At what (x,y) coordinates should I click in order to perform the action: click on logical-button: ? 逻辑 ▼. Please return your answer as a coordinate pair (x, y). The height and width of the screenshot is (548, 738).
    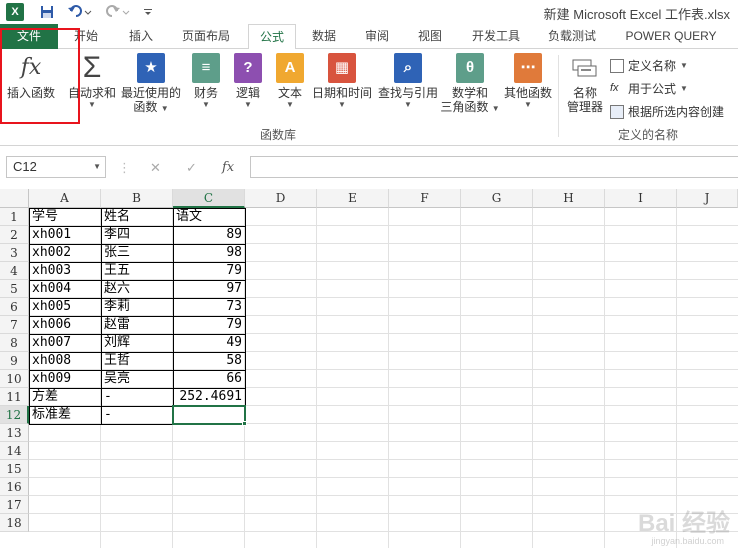
    Looking at the image, I should click on (248, 81).